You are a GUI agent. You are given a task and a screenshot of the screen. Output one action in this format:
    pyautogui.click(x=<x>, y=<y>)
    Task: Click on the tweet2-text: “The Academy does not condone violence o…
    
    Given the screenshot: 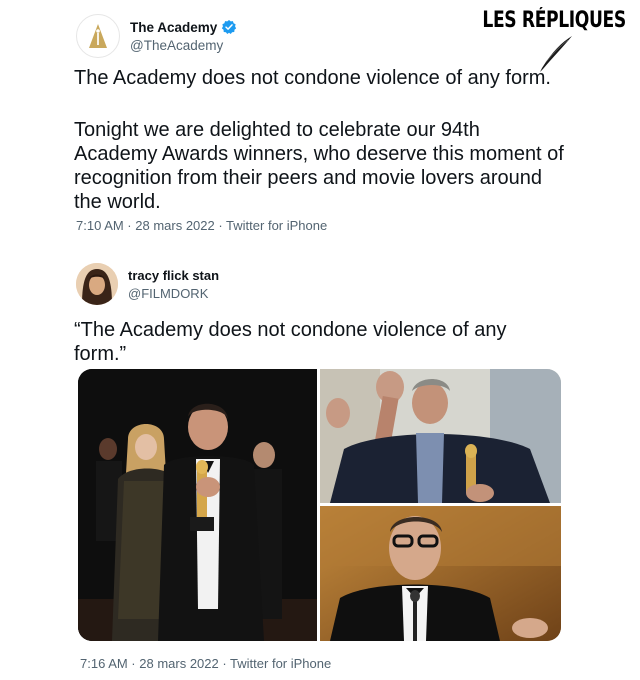 What is the action you would take?
    pyautogui.click(x=290, y=342)
    